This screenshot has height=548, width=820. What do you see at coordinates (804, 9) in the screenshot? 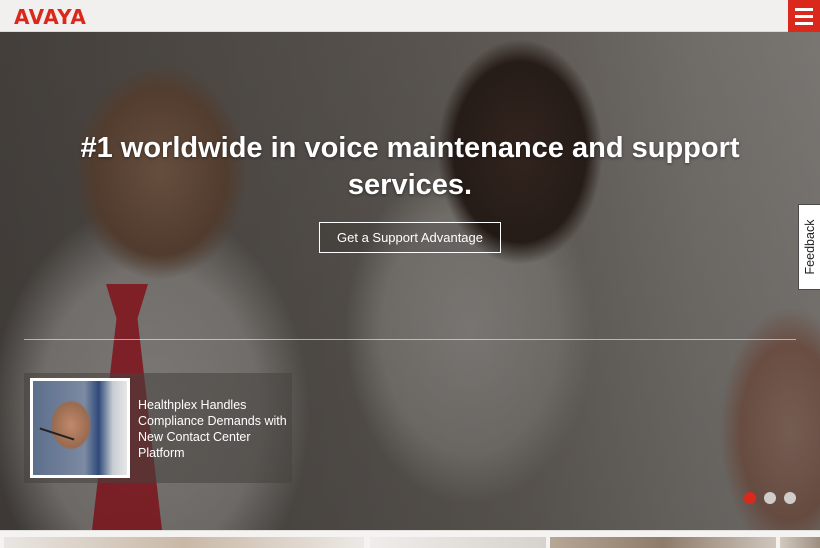
I see `hamburger-menu-icon` at bounding box center [804, 9].